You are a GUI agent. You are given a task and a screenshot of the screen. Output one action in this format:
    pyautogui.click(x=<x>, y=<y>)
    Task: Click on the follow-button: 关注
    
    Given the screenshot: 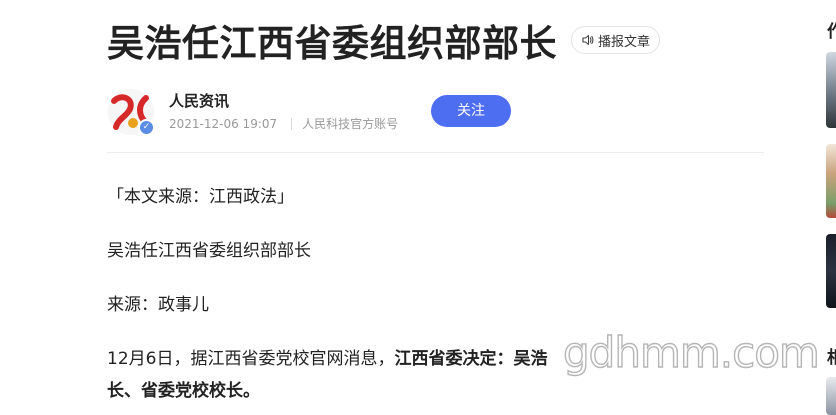 What is the action you would take?
    pyautogui.click(x=471, y=111)
    